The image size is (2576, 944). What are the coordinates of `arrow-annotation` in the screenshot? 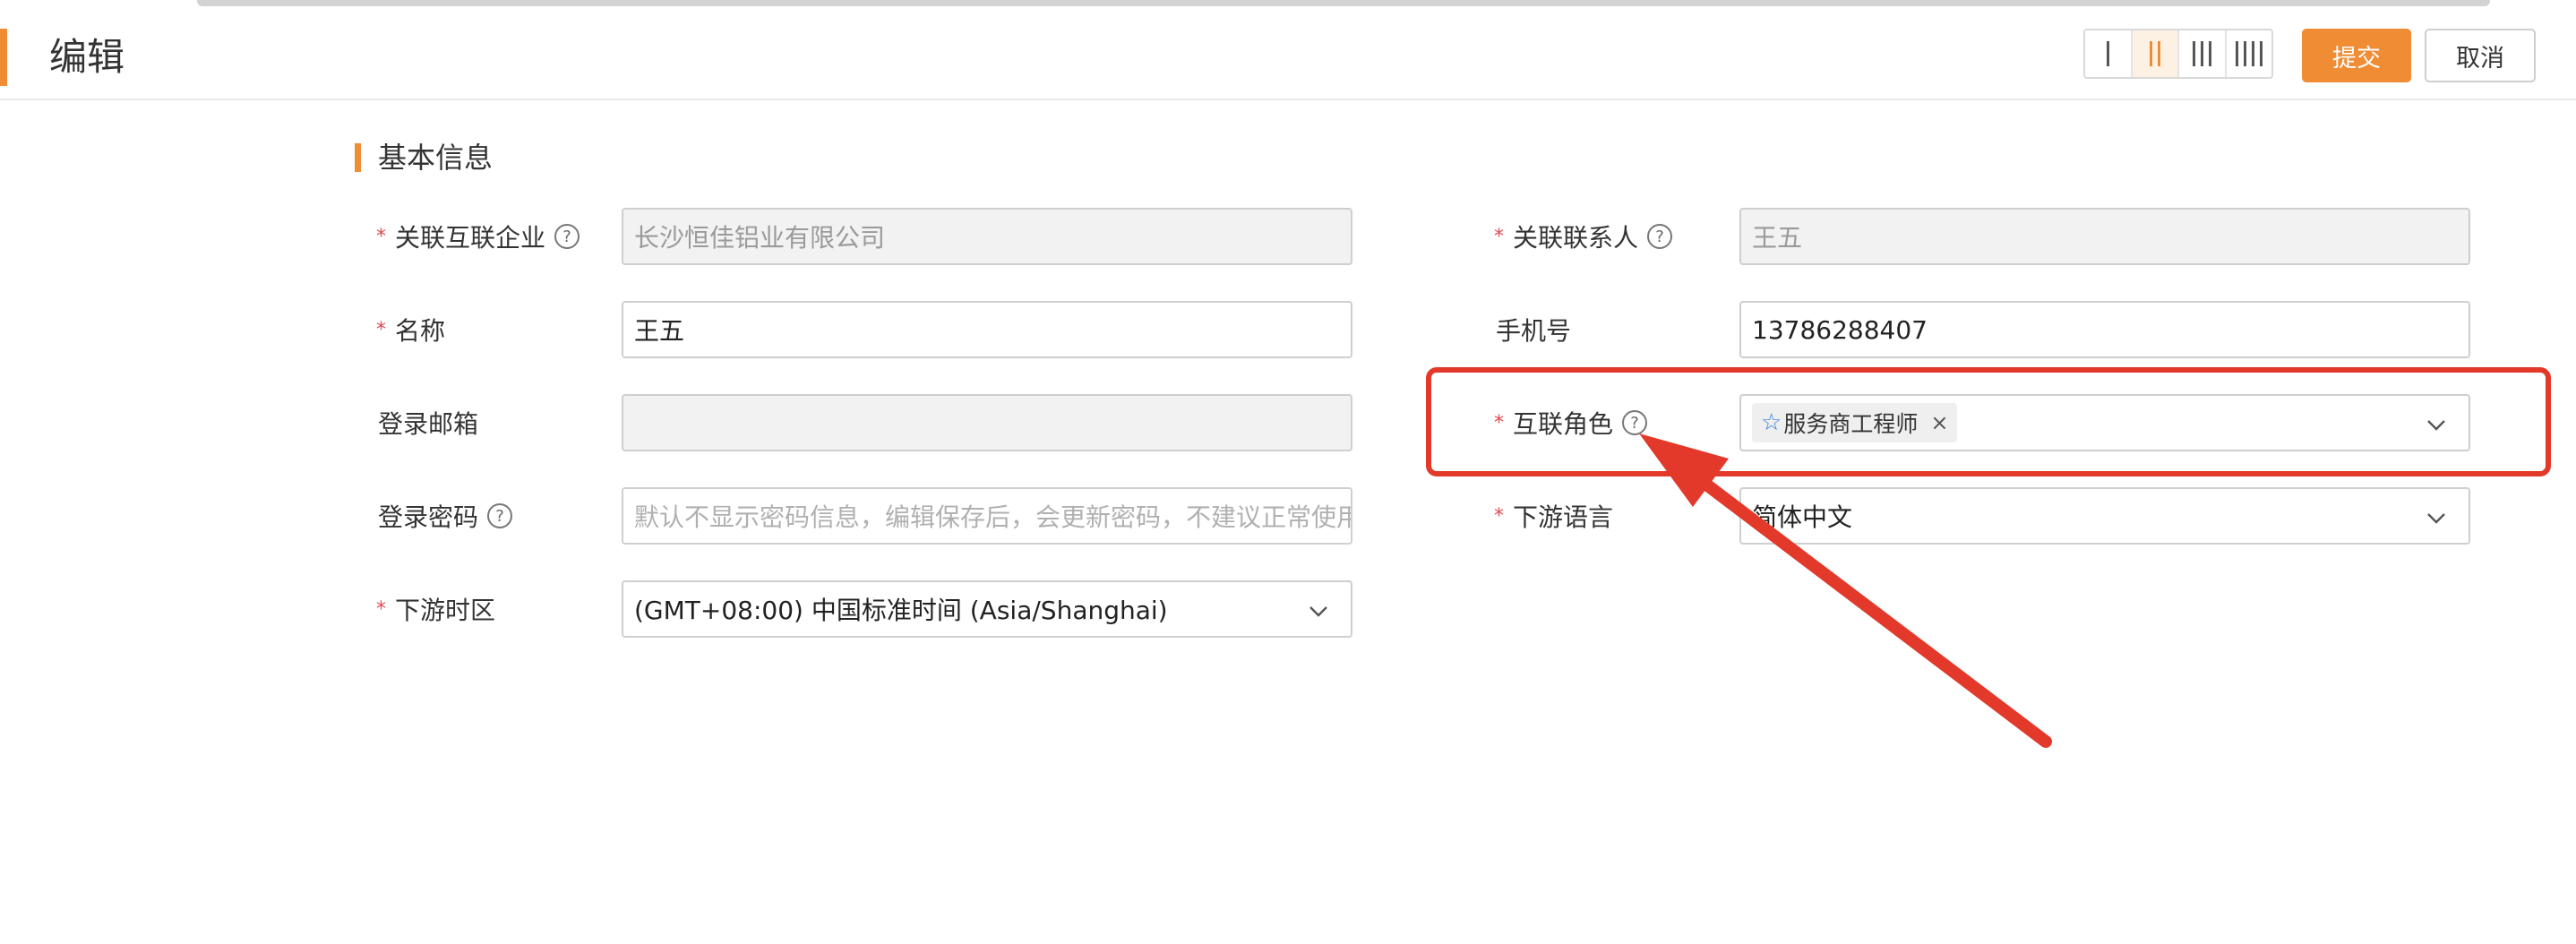 It's located at (1845, 590).